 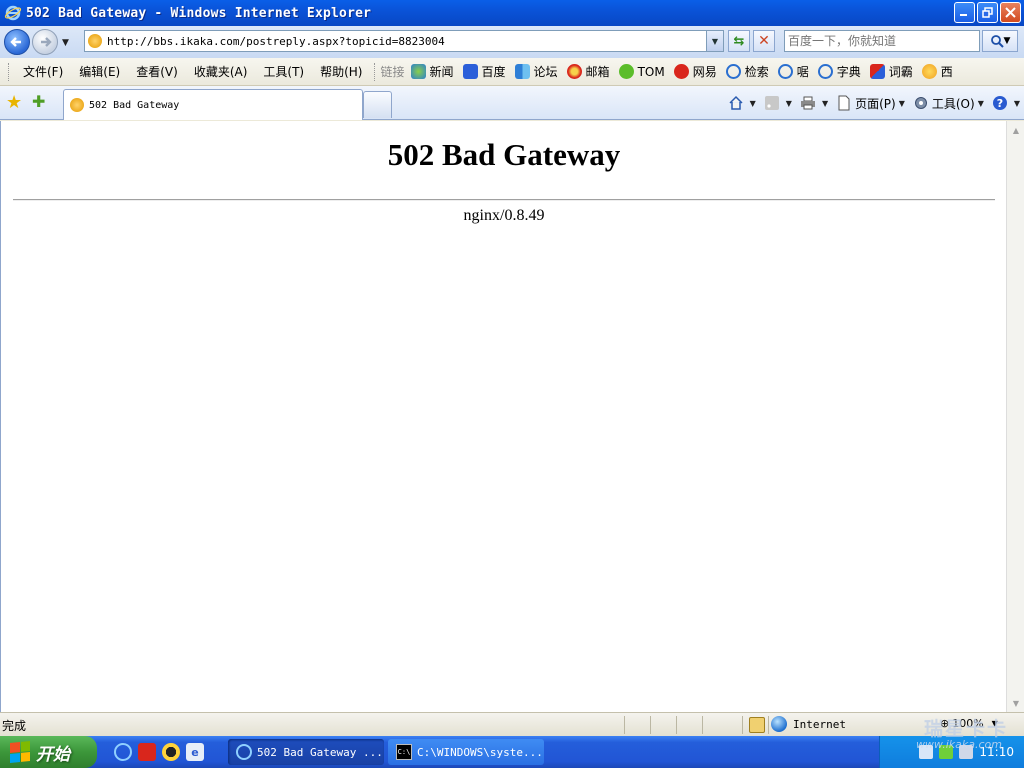 I want to click on tab-favicon-icon, so click(x=77, y=105).